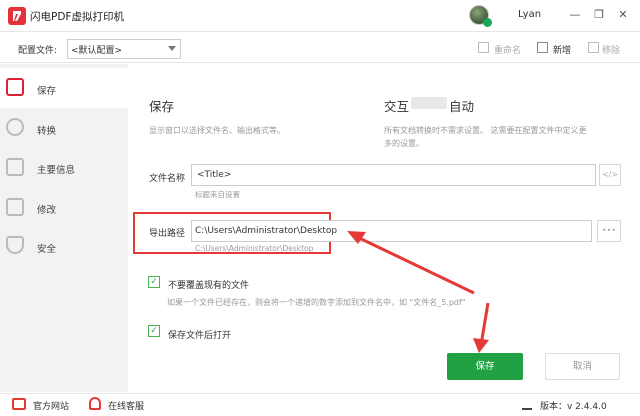  What do you see at coordinates (529, 14) in the screenshot?
I see `user-name: Lyan` at bounding box center [529, 14].